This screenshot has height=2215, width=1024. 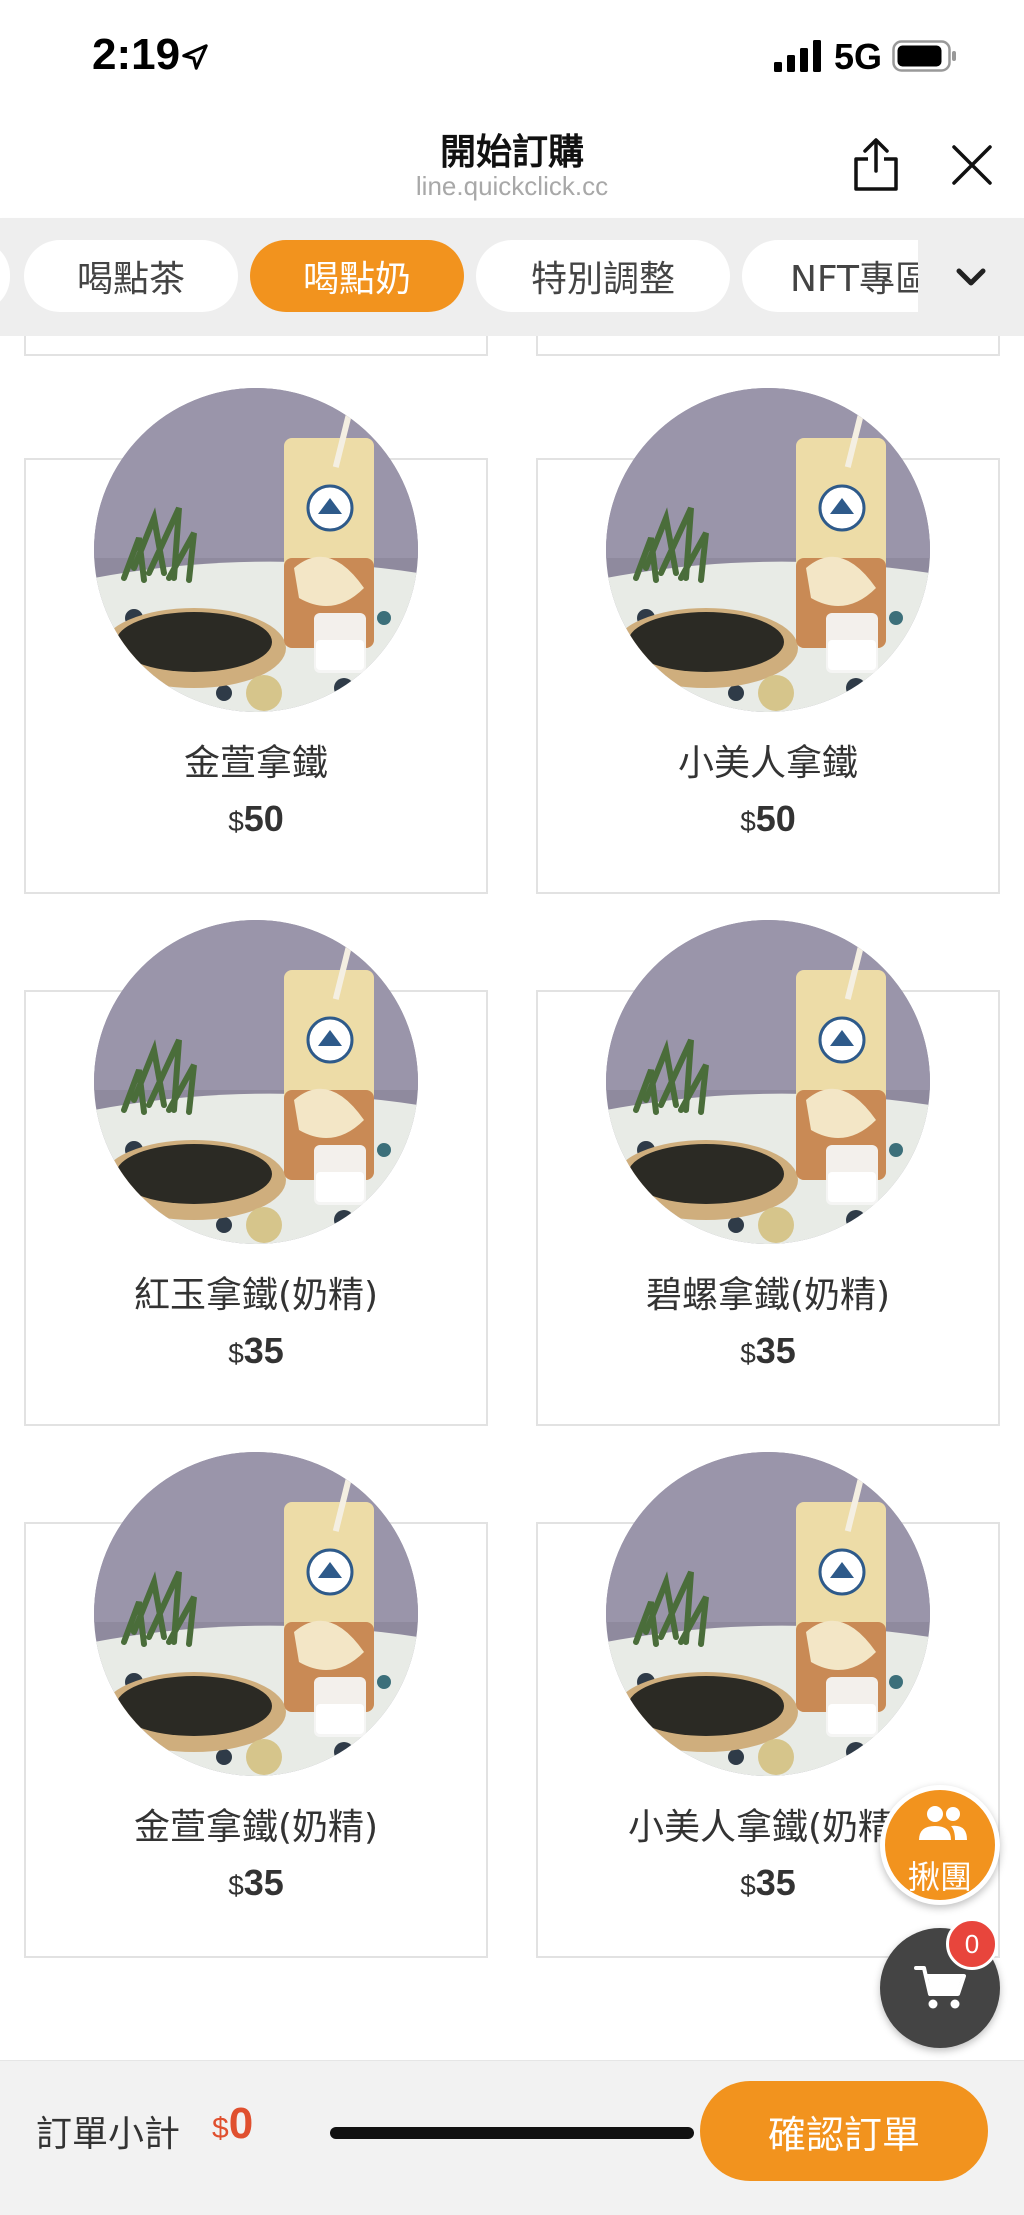 I want to click on close-icon, so click(x=972, y=165).